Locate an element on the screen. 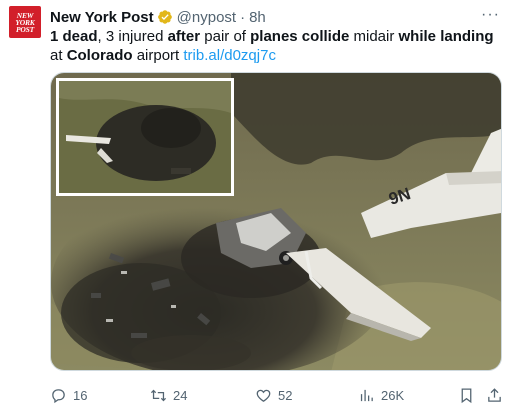  text-segment: airport is located at coordinates (158, 55).